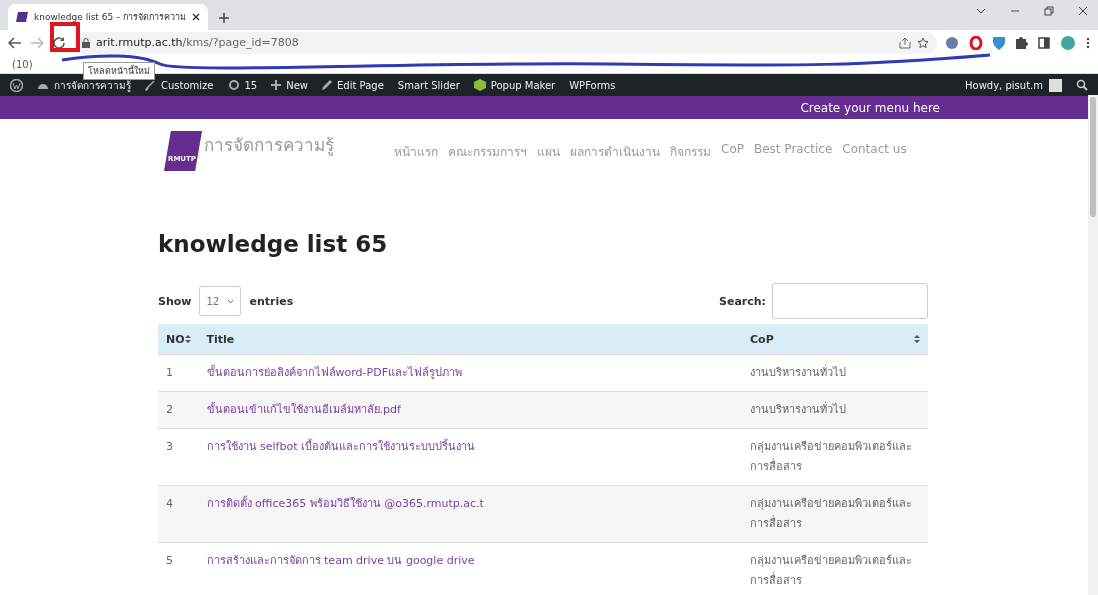 This screenshot has height=595, width=1098. Describe the element at coordinates (178, 457) in the screenshot. I see `table-cell: 3` at that location.